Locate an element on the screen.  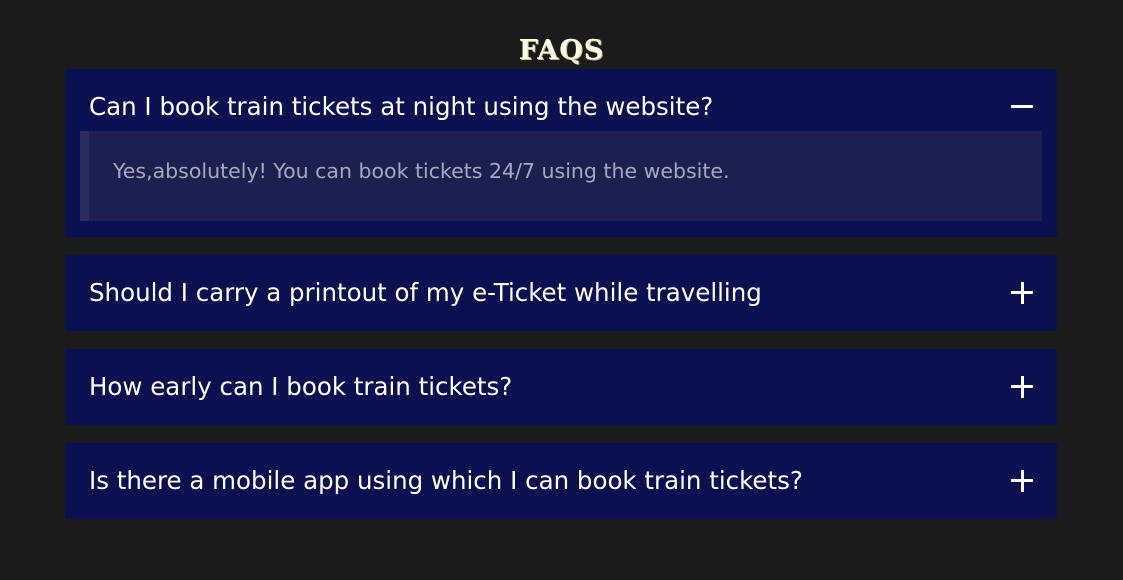
minus-icon is located at coordinates (1022, 107).